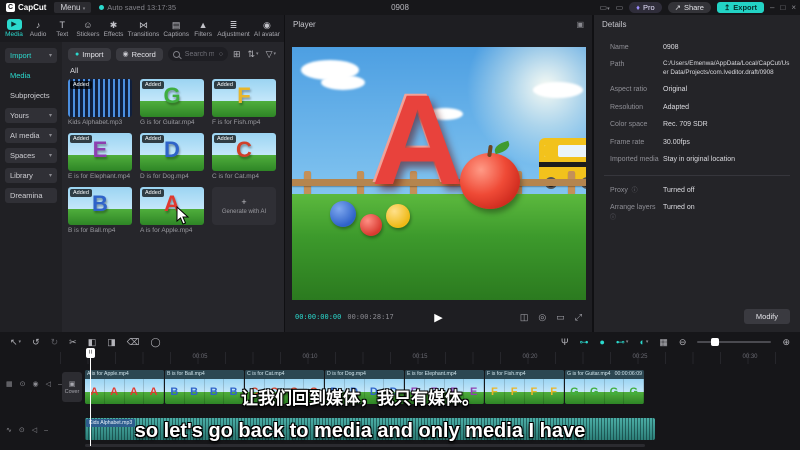  Describe the element at coordinates (176, 29) in the screenshot. I see `tab-captions: ▤ Captions` at that location.